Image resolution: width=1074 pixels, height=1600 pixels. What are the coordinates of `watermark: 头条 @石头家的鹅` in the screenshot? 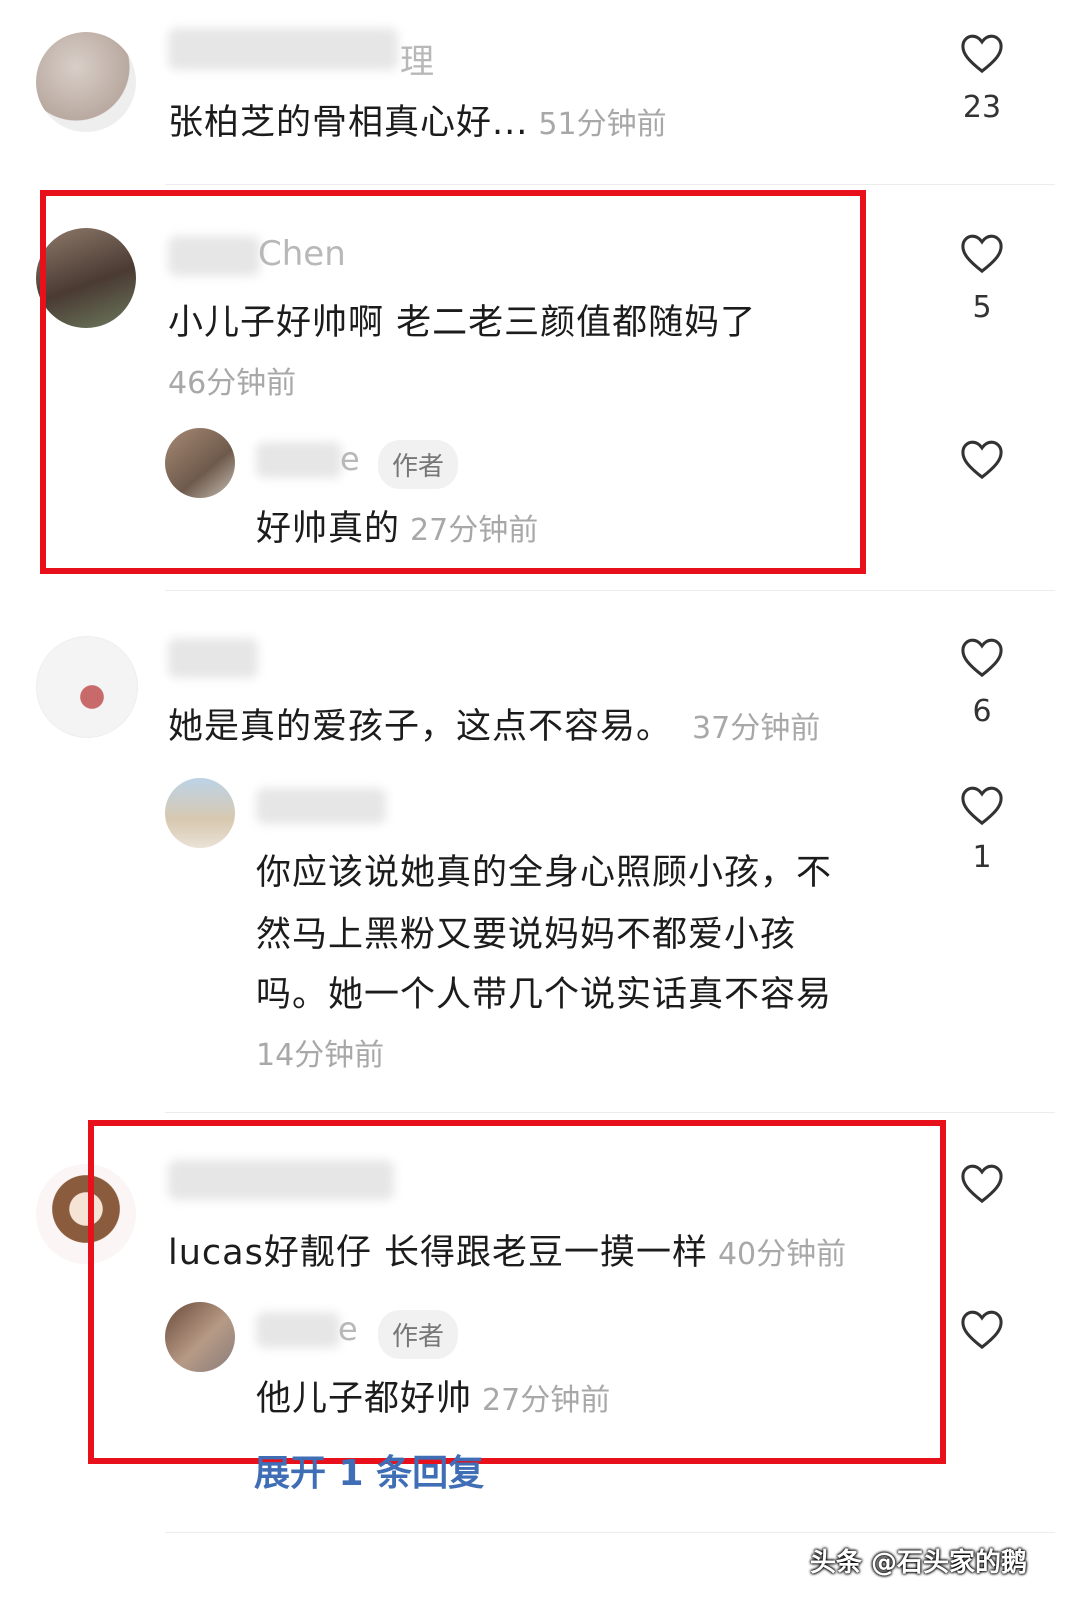 It's located at (919, 1563).